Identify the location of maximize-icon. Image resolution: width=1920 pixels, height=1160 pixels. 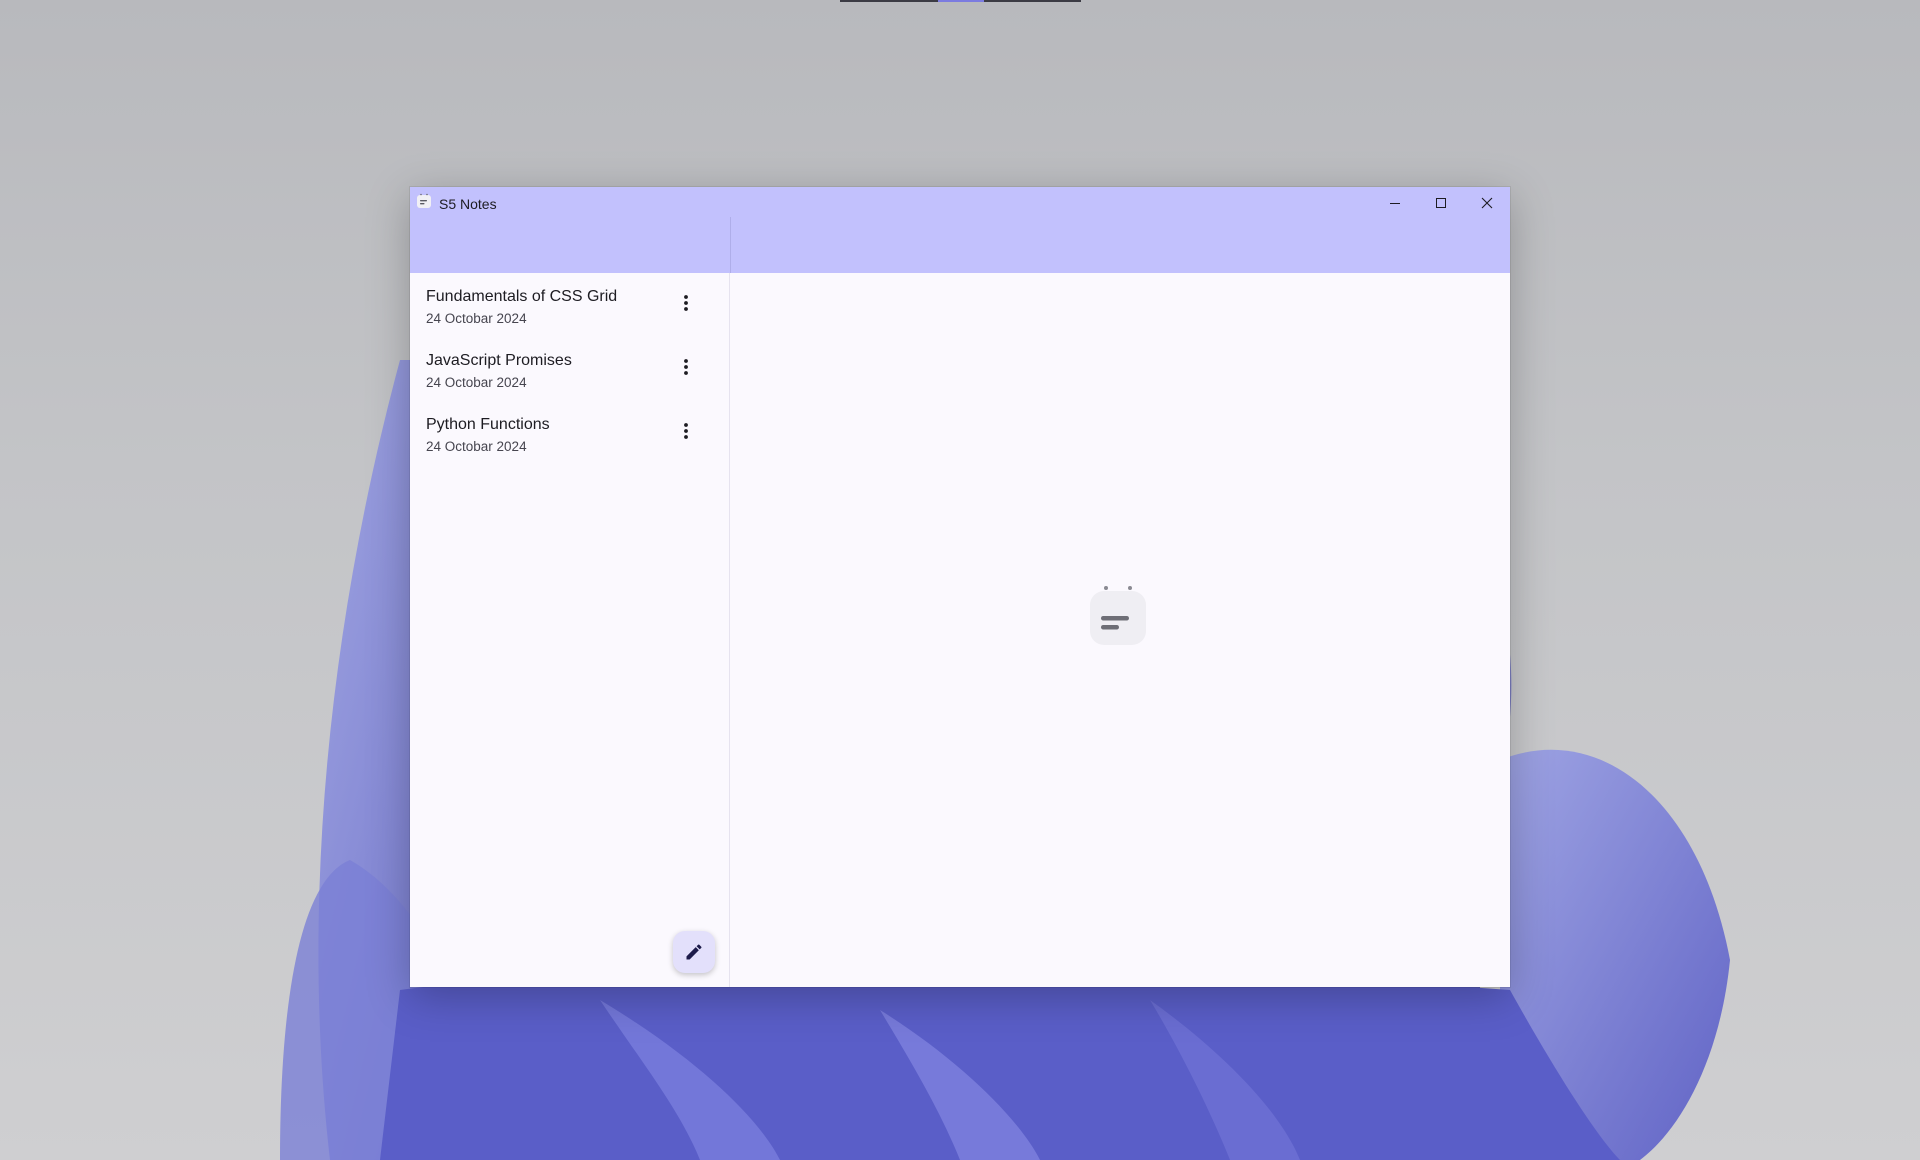
(1441, 203).